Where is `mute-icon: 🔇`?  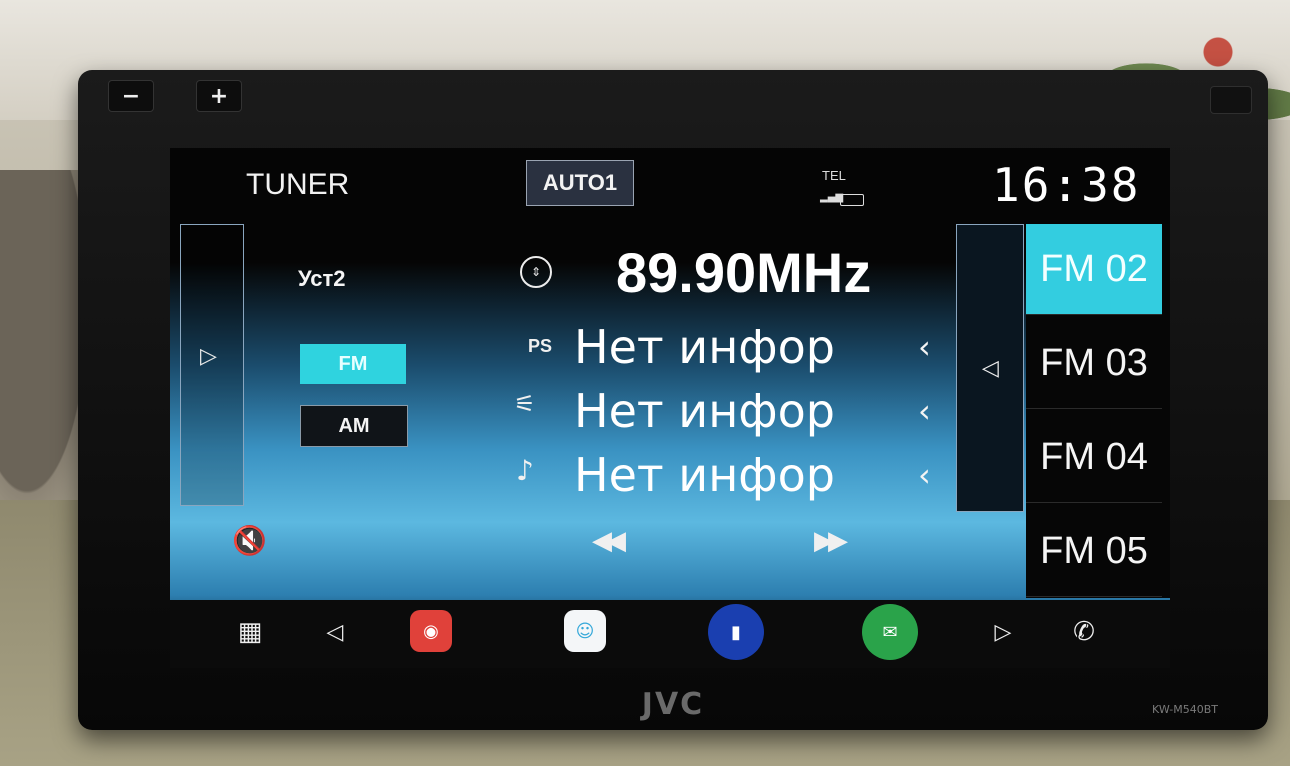
mute-icon: 🔇 is located at coordinates (249, 540).